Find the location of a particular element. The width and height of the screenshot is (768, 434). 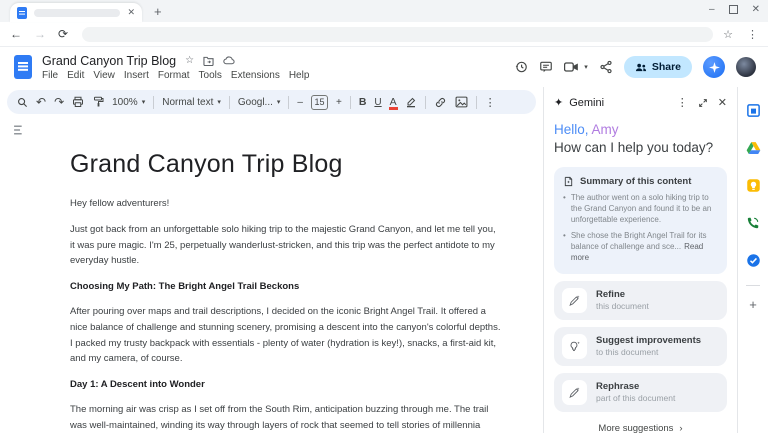

bold-glyph: B is located at coordinates (362, 102).